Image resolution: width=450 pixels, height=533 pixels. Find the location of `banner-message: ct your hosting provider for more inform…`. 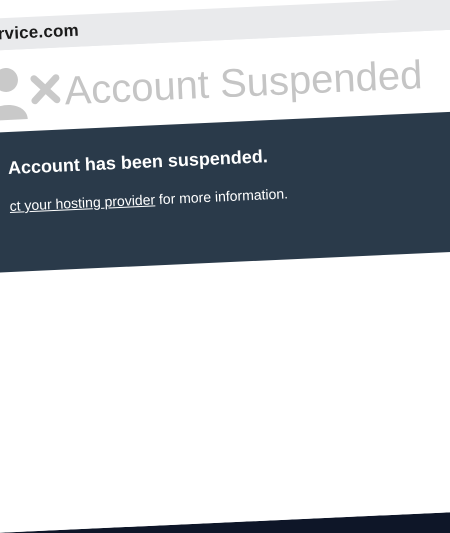

banner-message: ct your hosting provider for more inform… is located at coordinates (148, 199).